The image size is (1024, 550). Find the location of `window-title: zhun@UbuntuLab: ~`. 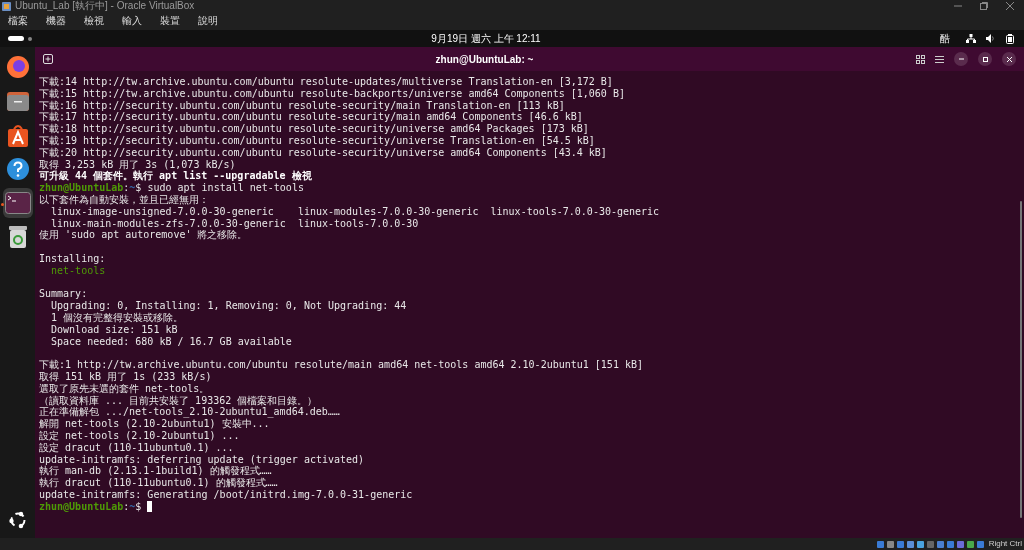

window-title: zhun@UbuntuLab: ~ is located at coordinates (484, 59).